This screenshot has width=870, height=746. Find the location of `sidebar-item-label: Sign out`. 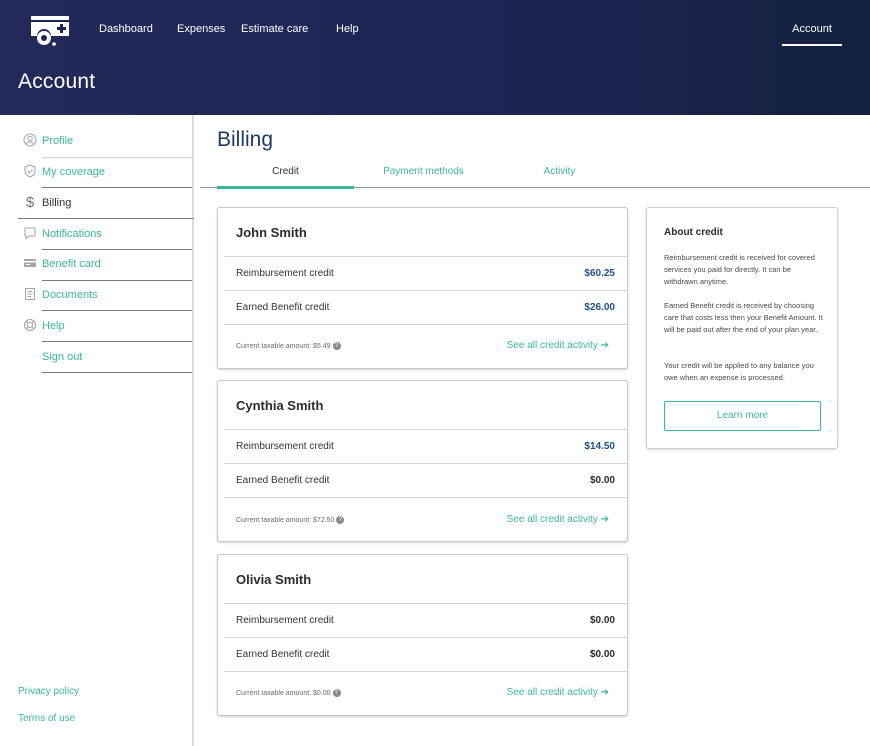

sidebar-item-label: Sign out is located at coordinates (62, 357).